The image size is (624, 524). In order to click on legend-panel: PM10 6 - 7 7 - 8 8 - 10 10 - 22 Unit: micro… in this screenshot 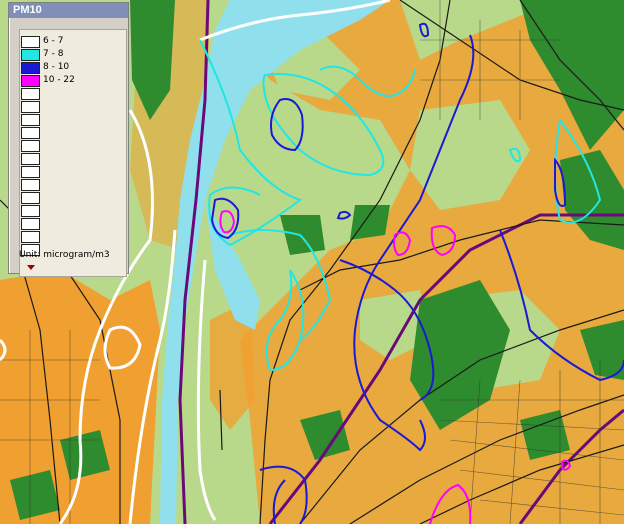, I will do `click(68, 139)`.